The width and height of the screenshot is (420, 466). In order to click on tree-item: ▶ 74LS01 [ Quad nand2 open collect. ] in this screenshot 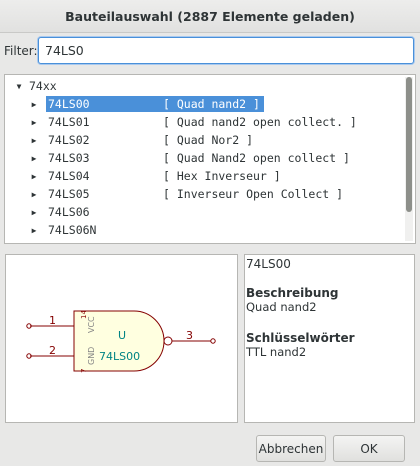, I will do `click(204, 122)`.